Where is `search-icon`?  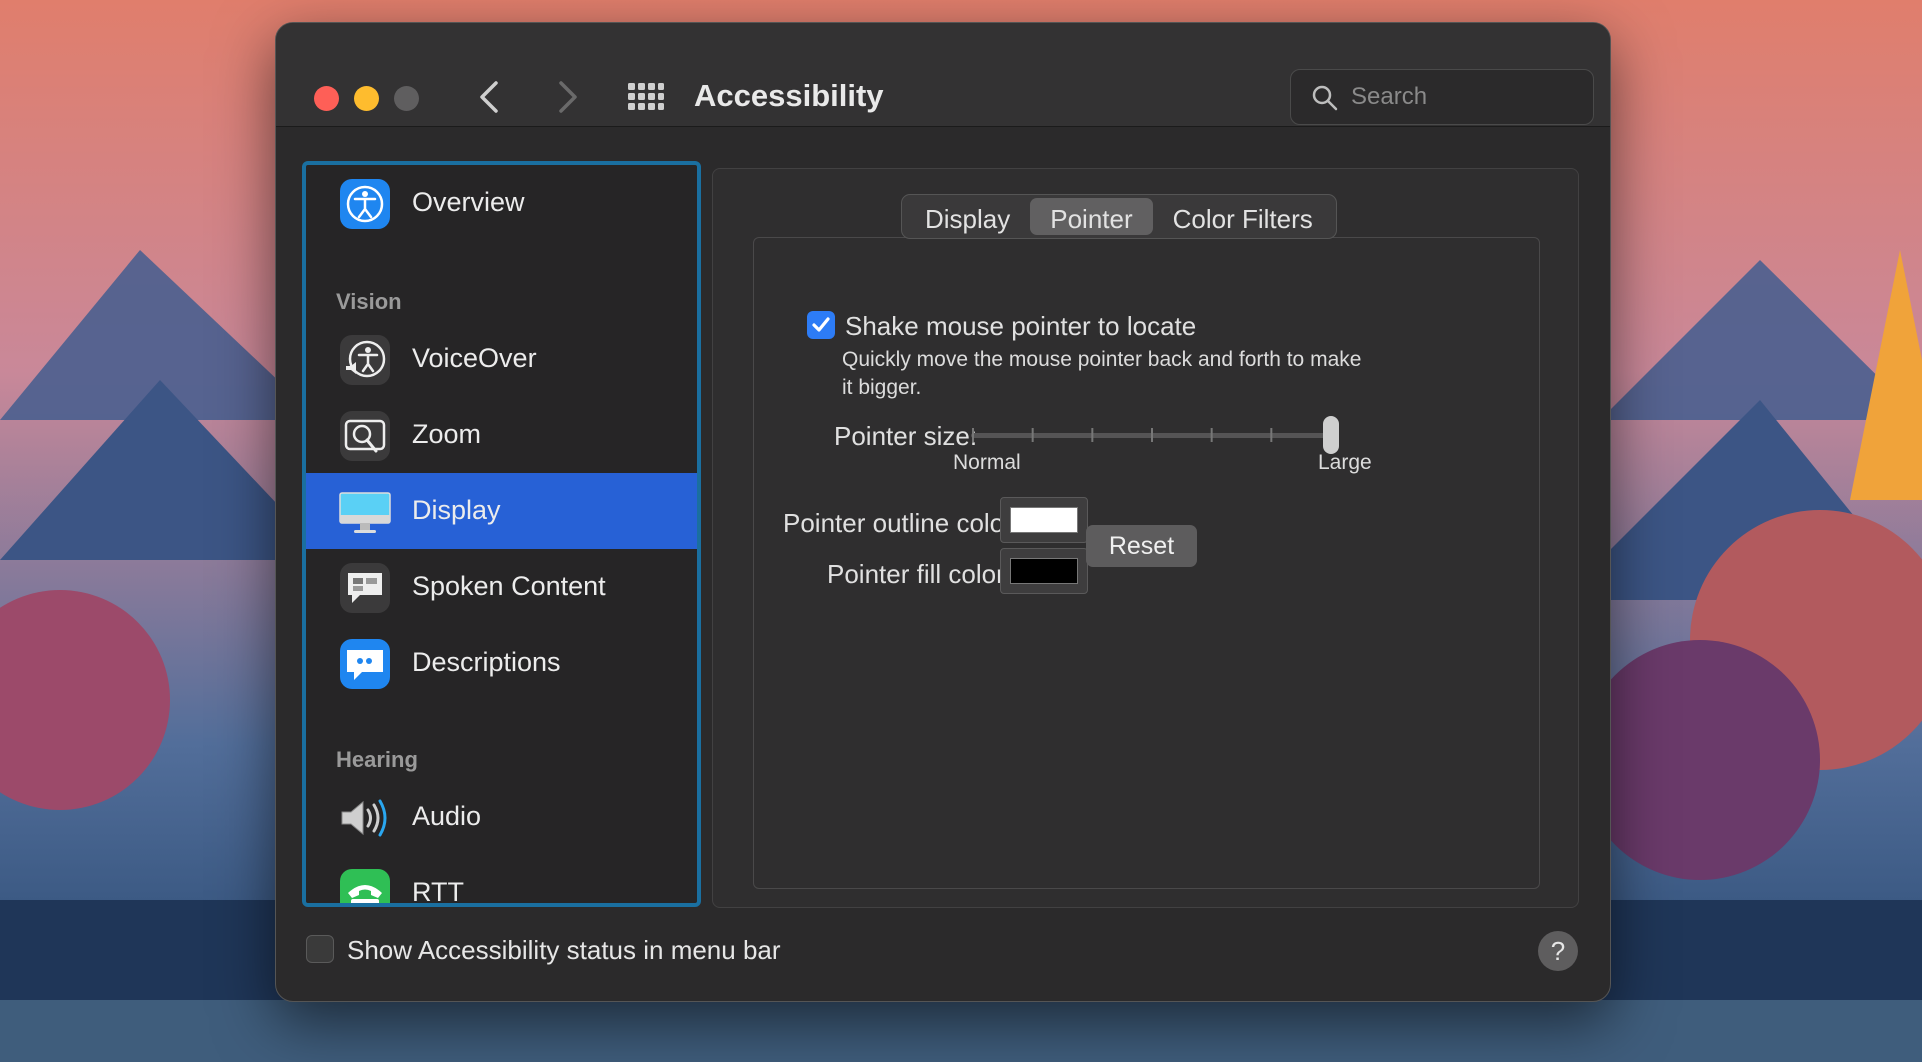
search-icon is located at coordinates (1325, 98).